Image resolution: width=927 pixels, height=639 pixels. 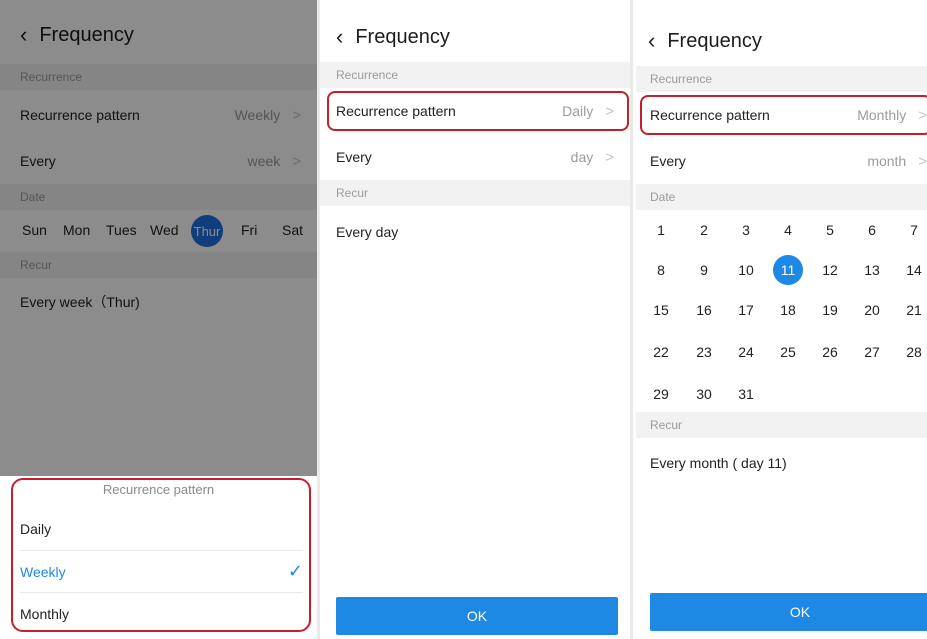 What do you see at coordinates (704, 270) in the screenshot?
I see `calendar-day: 9` at bounding box center [704, 270].